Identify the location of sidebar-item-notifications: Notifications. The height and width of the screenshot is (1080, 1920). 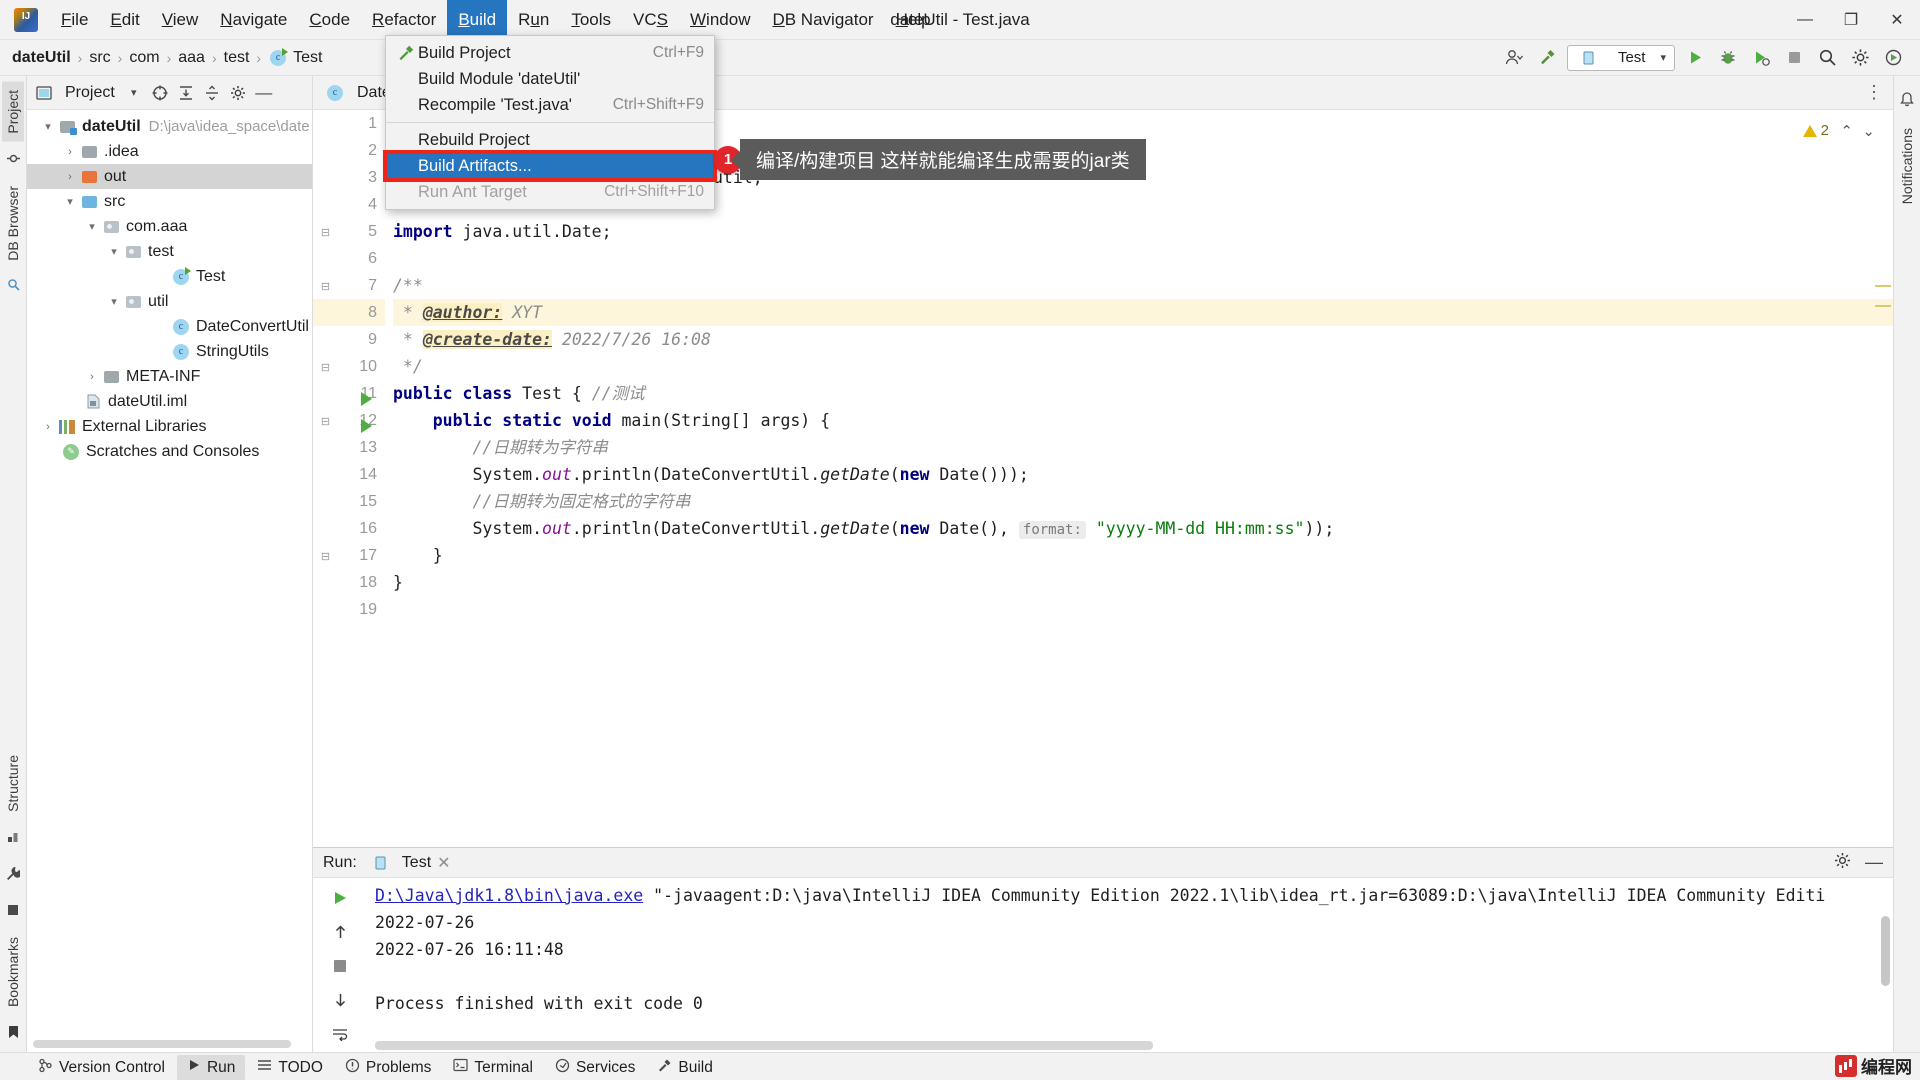
(1907, 166).